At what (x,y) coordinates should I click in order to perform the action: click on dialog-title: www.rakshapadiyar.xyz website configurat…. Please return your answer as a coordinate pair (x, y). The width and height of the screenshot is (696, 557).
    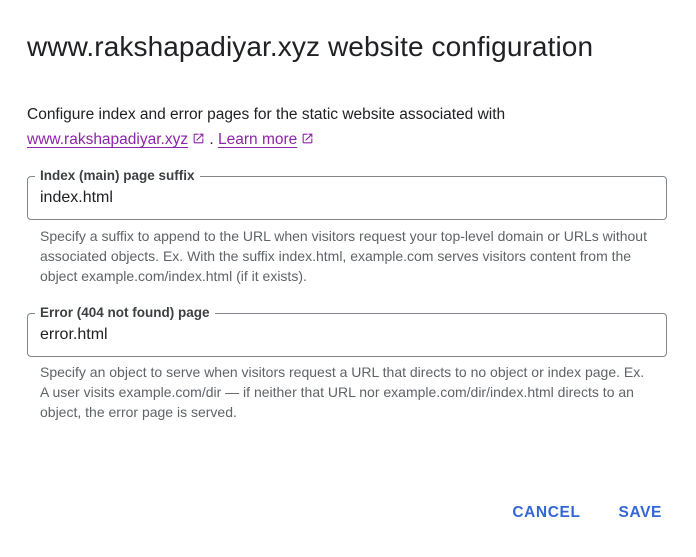
    Looking at the image, I should click on (310, 46).